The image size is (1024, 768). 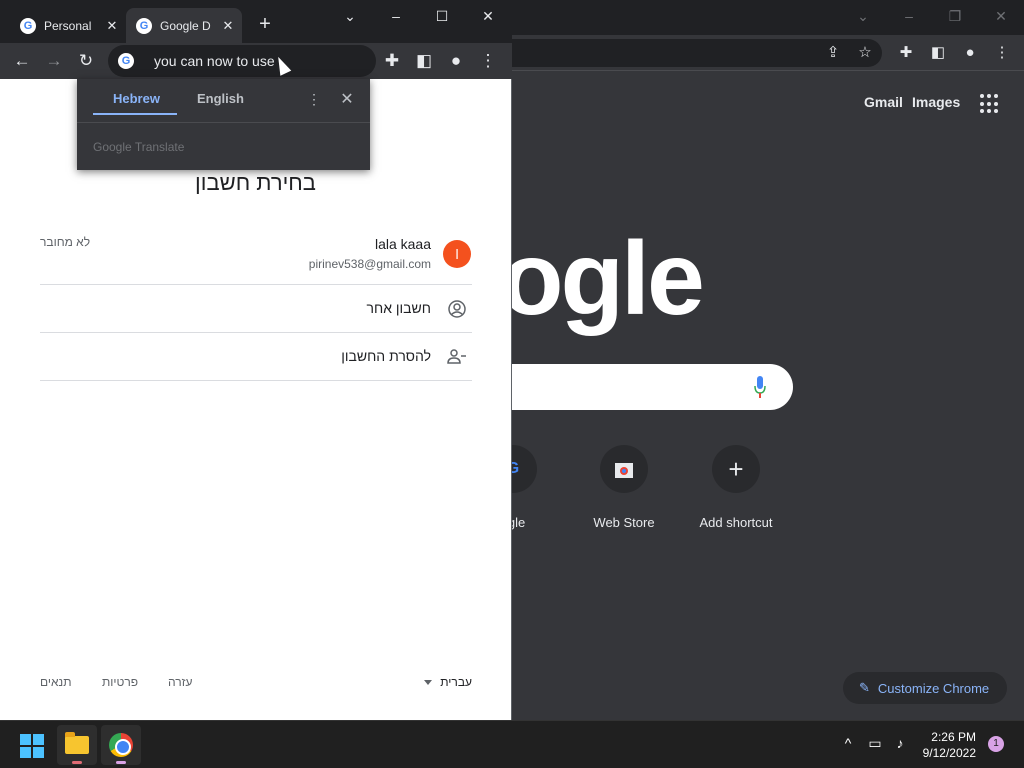 I want to click on more-options-icon: ⋮, so click(x=314, y=99).